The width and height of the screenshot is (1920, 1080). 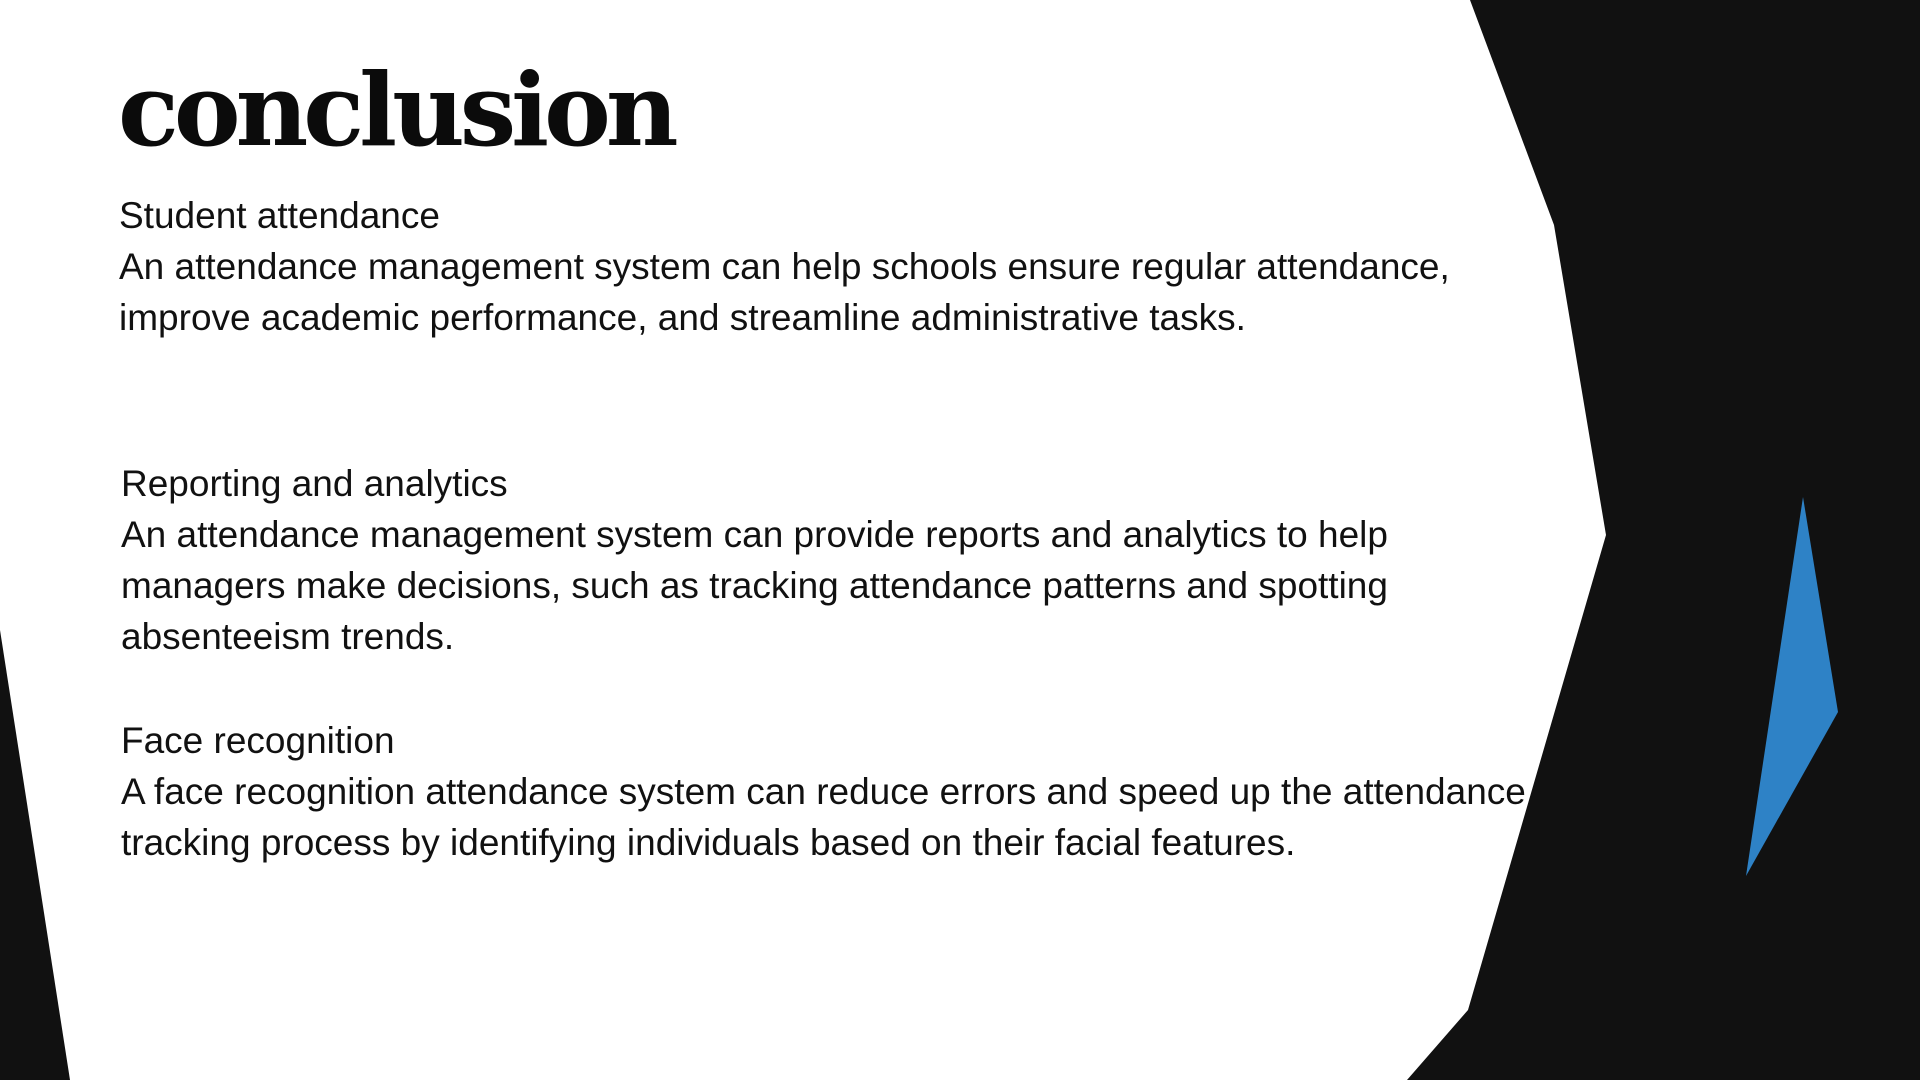 What do you see at coordinates (258, 740) in the screenshot?
I see `section-heading: Face recognition` at bounding box center [258, 740].